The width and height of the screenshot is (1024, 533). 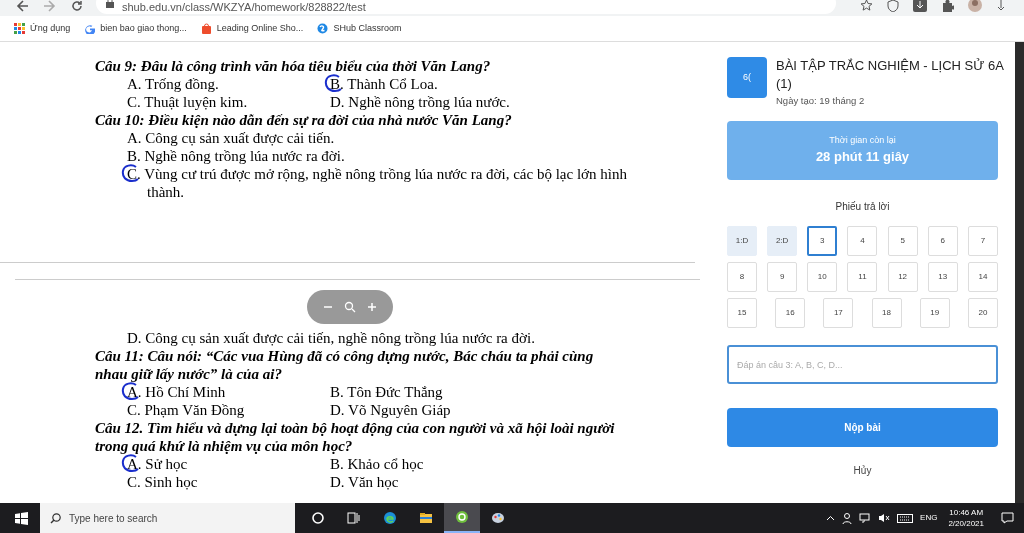 What do you see at coordinates (747, 77) in the screenshot?
I see `class-logo: 6(` at bounding box center [747, 77].